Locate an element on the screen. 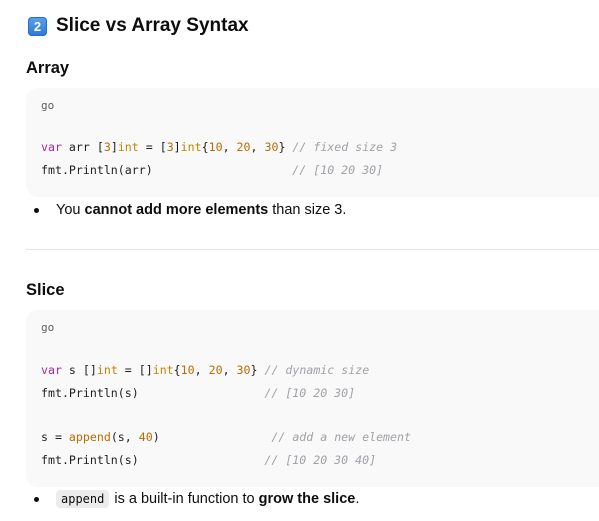 Image resolution: width=599 pixels, height=521 pixels. code-line: fmt.Println(s) // [10 20 30 40] is located at coordinates (209, 460).